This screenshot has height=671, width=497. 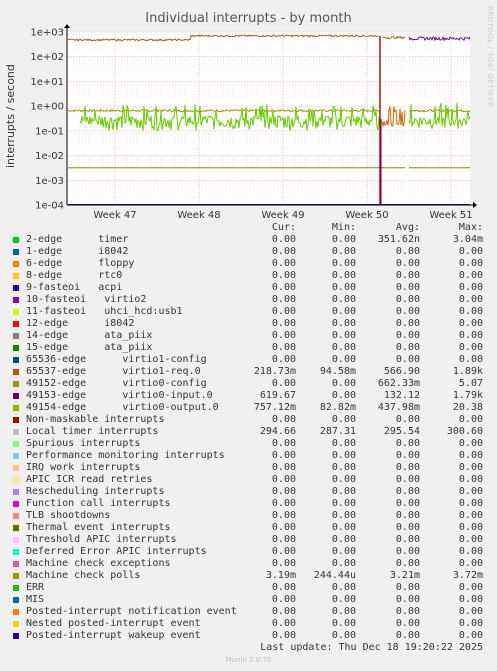 What do you see at coordinates (467, 407) in the screenshot?
I see `legend-max: 20.38` at bounding box center [467, 407].